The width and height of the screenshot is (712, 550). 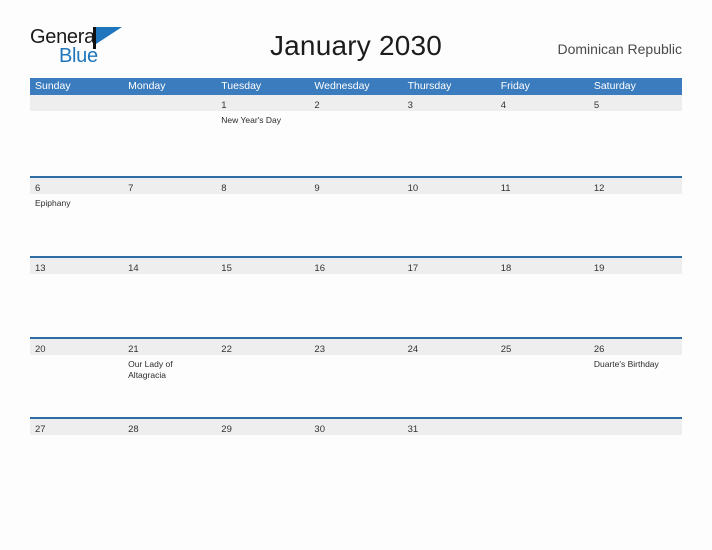 I want to click on day-number-band, so click(x=77, y=103).